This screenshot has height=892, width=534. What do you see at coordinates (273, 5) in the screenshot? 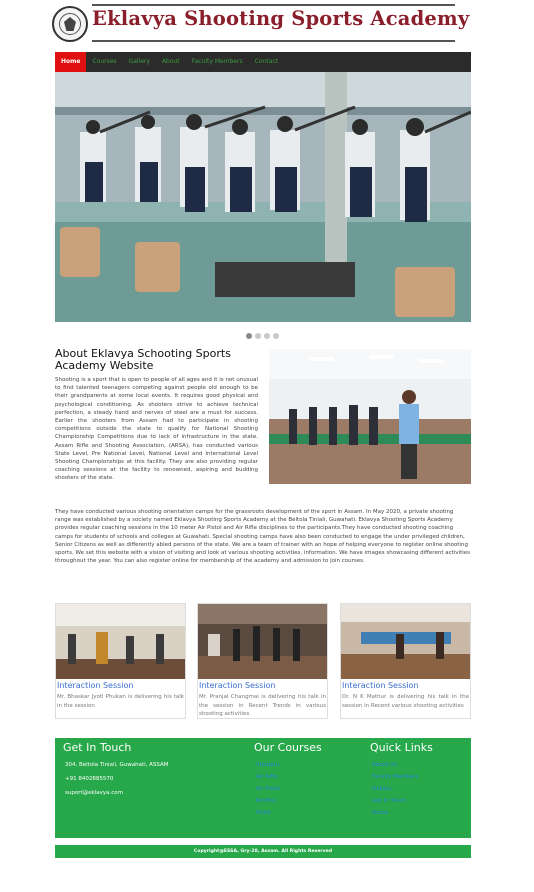
I see `header-rule-top` at bounding box center [273, 5].